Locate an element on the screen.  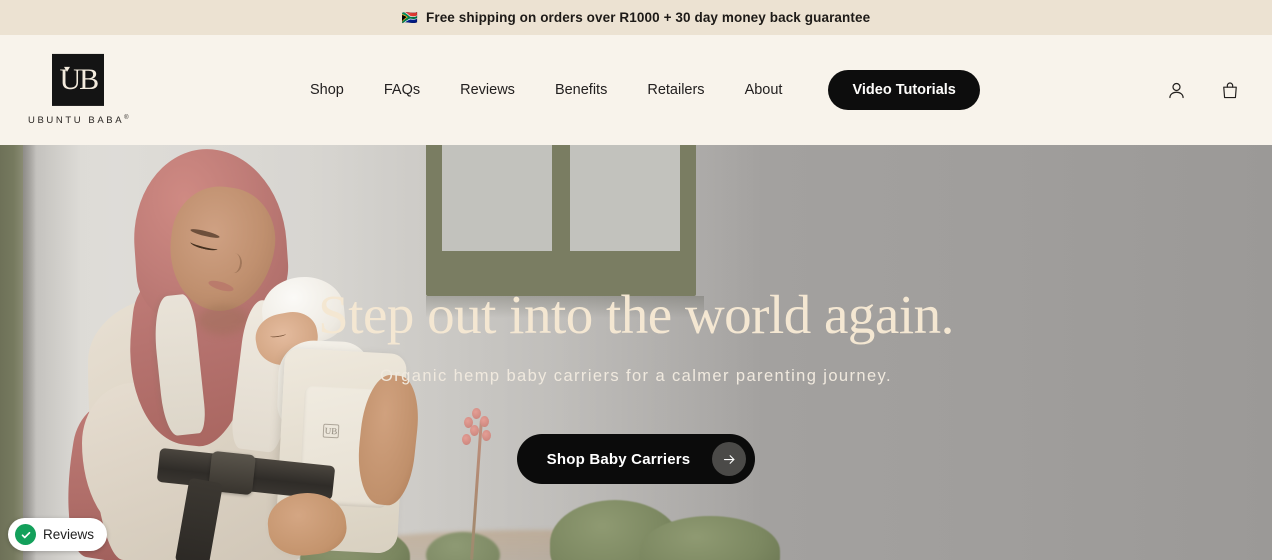
logo: UB UBUNTU BABA® is located at coordinates (78, 89).